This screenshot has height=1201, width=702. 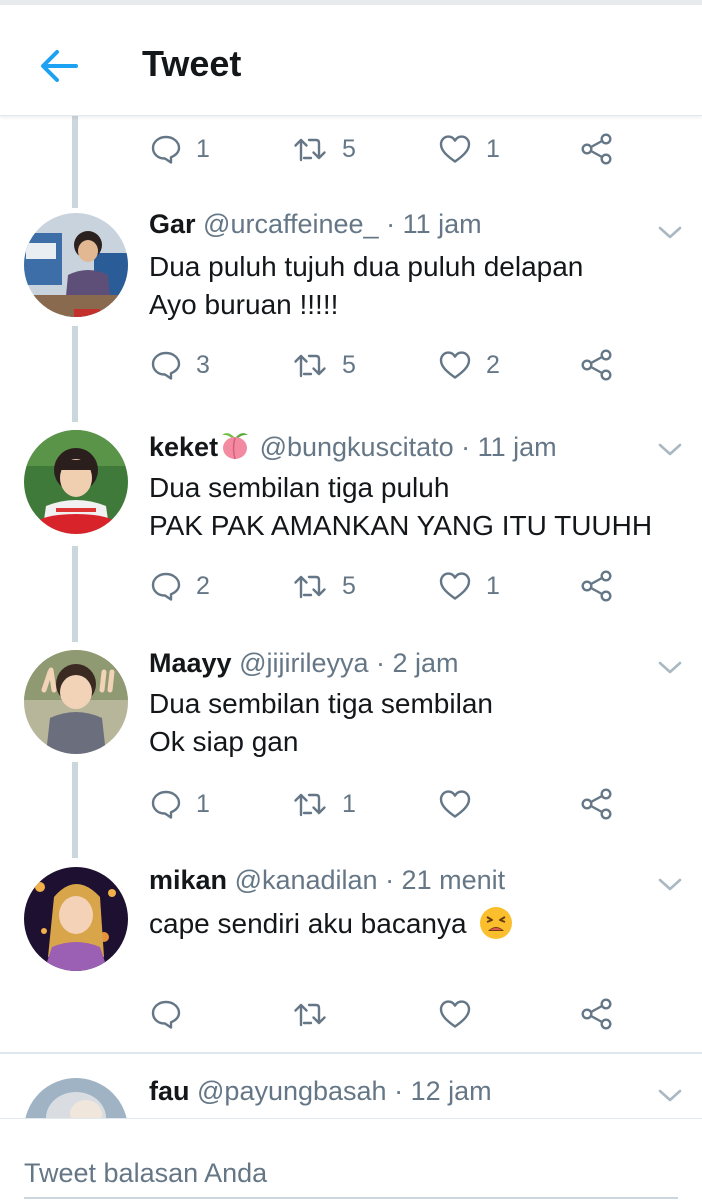 What do you see at coordinates (351, 1014) in the screenshot?
I see `tweet-actions` at bounding box center [351, 1014].